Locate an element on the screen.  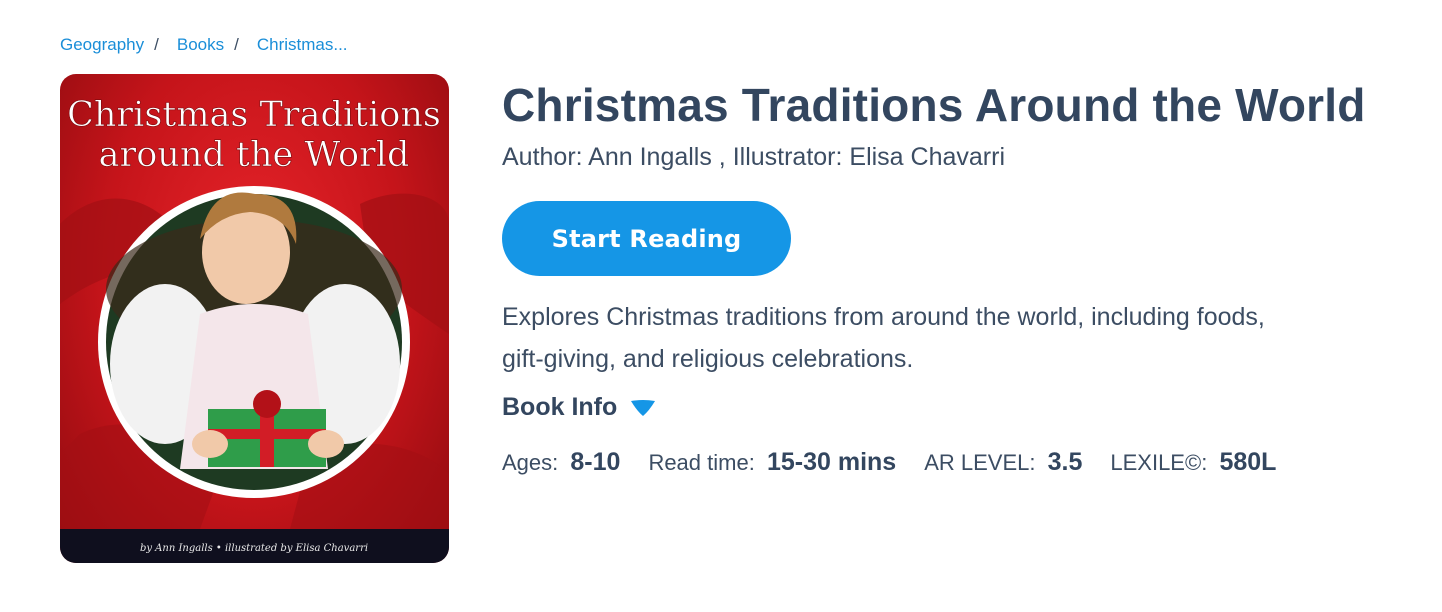
book-info-toggle: Book Info is located at coordinates (579, 407).